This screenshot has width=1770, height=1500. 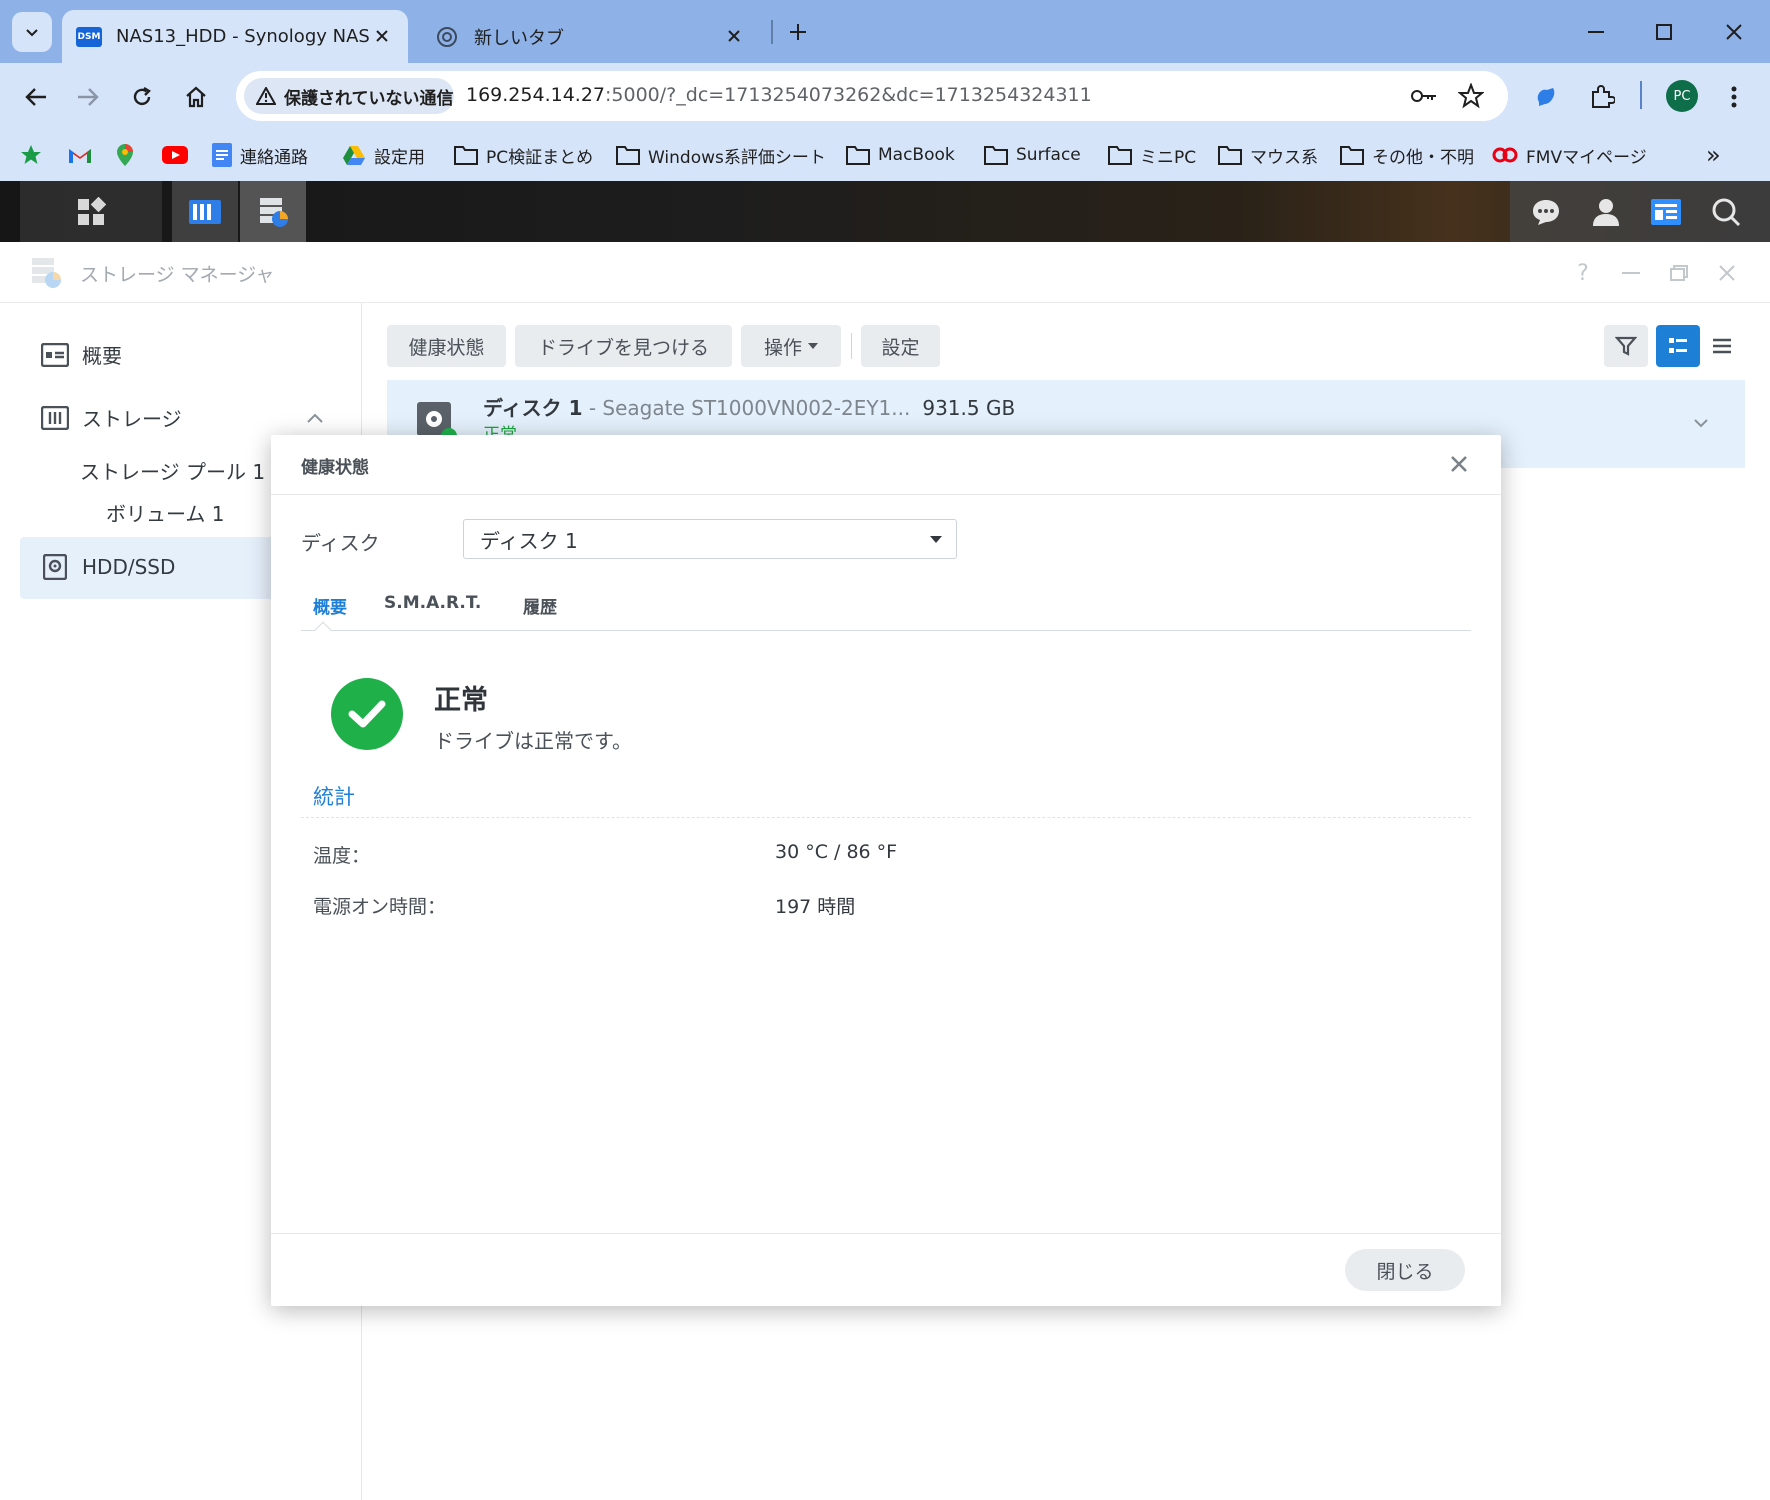 What do you see at coordinates (432, 603) in the screenshot?
I see `tab-smart: S.M.A.R.T.` at bounding box center [432, 603].